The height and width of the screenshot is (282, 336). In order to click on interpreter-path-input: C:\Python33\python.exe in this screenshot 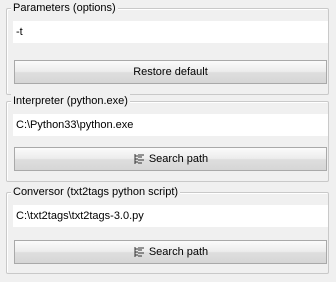, I will do `click(170, 125)`.